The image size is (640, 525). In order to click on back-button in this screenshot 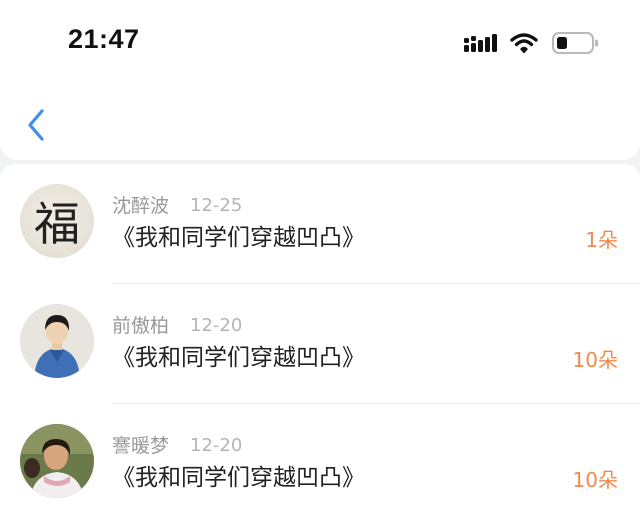, I will do `click(36, 127)`.